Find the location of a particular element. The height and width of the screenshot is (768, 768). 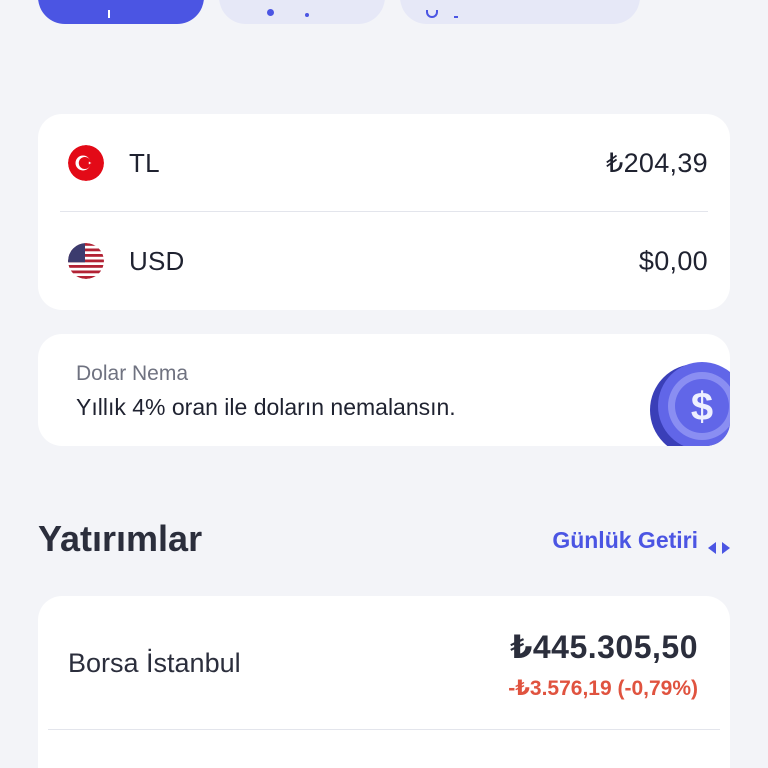

promo-title: Dolar Nema is located at coordinates (132, 373).